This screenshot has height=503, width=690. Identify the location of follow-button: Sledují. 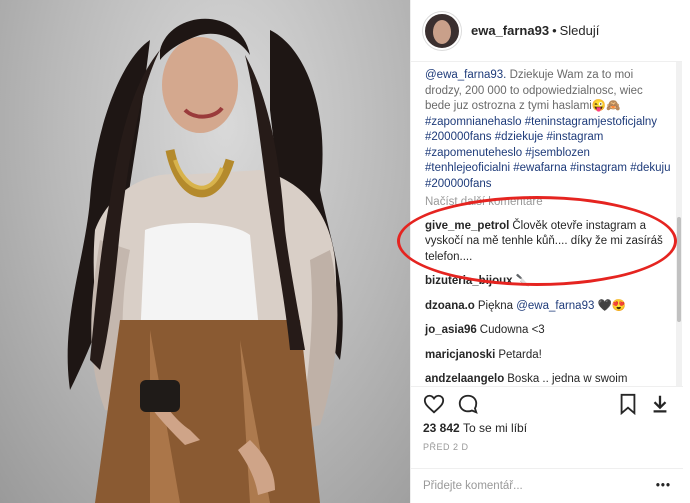
(580, 30).